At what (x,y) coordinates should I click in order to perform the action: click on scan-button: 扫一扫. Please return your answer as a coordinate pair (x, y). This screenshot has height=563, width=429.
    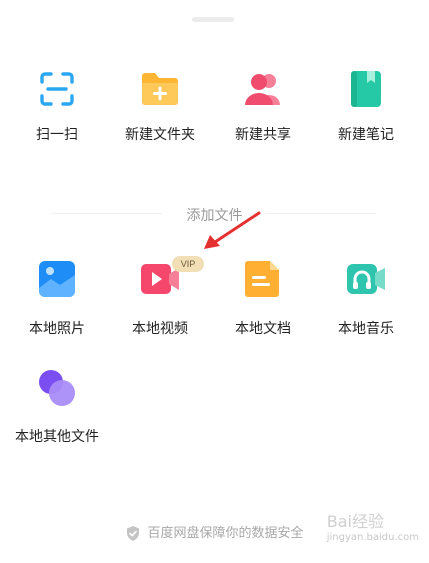
    Looking at the image, I should click on (57, 113).